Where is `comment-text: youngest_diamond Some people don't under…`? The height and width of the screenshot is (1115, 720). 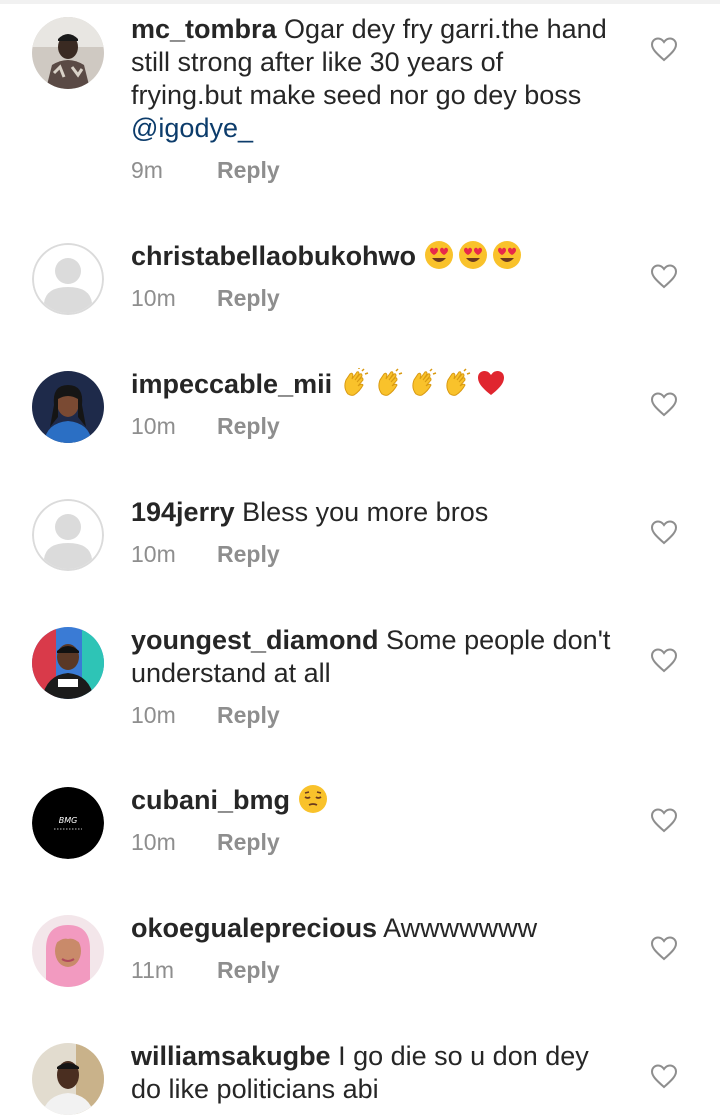 comment-text: youngest_diamond Some people don't under… is located at coordinates (376, 657).